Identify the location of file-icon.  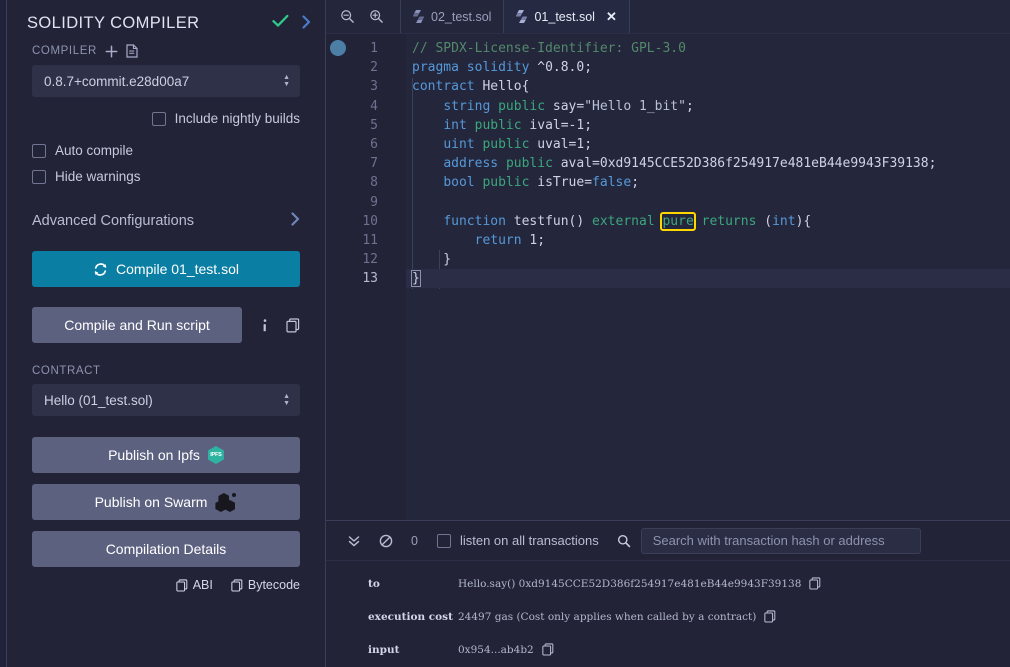
(132, 51).